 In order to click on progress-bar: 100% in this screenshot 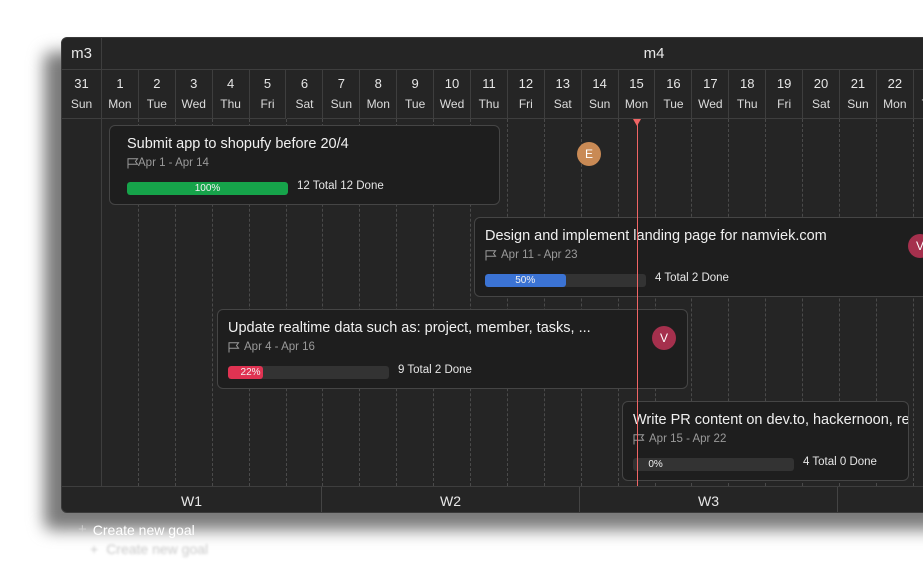, I will do `click(207, 188)`.